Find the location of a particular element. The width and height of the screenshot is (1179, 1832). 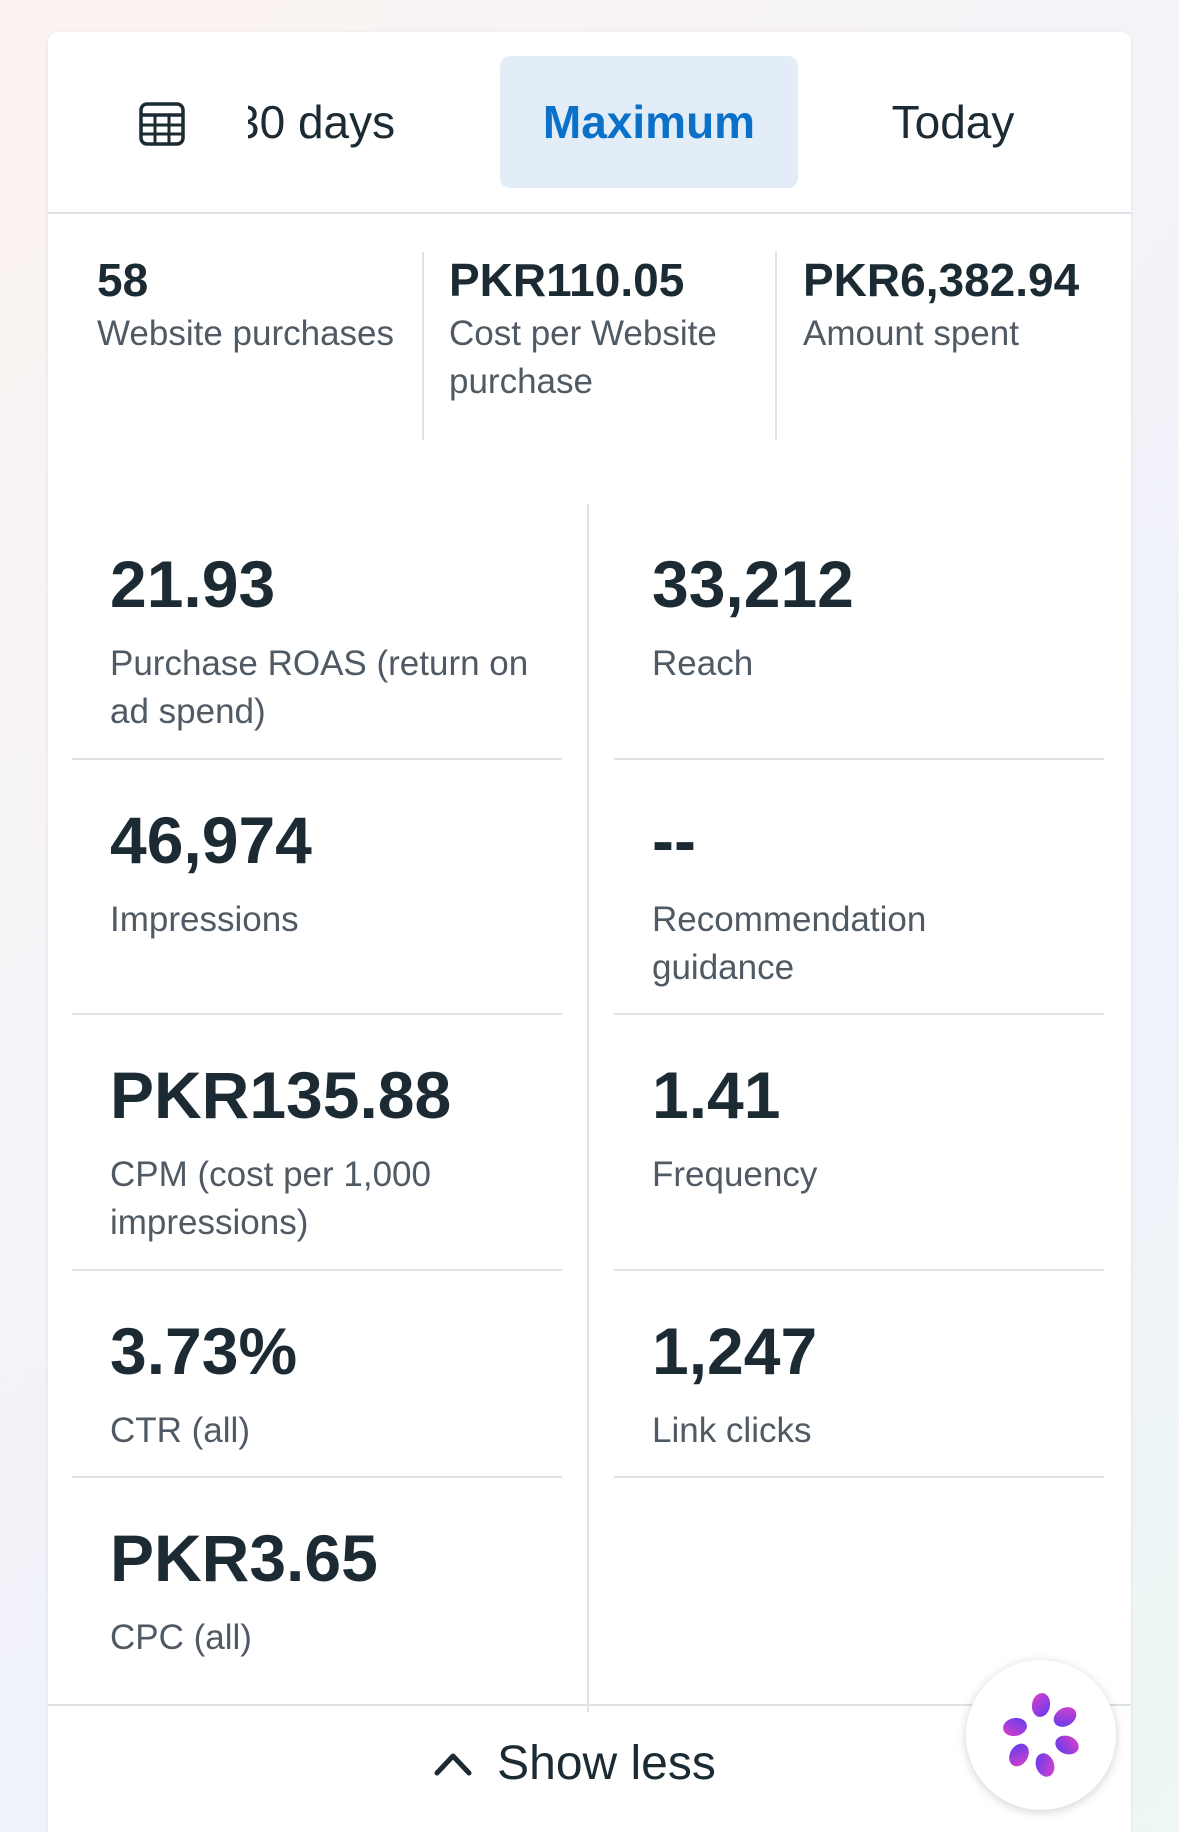

metric-label: Recommendation guidance is located at coordinates (789, 943).